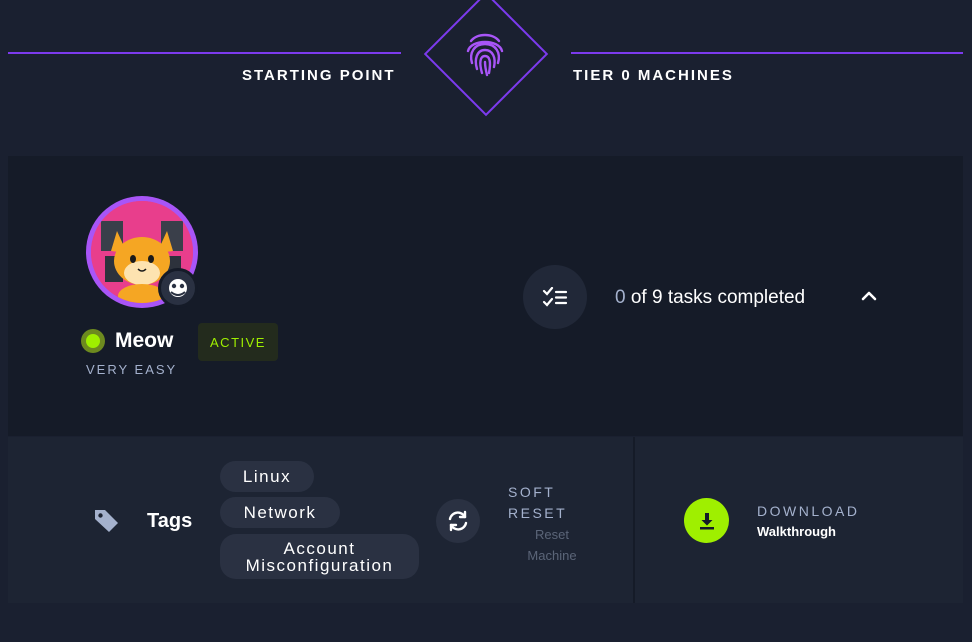 This screenshot has height=642, width=972. I want to click on tasks-completed-count: 0, so click(620, 297).